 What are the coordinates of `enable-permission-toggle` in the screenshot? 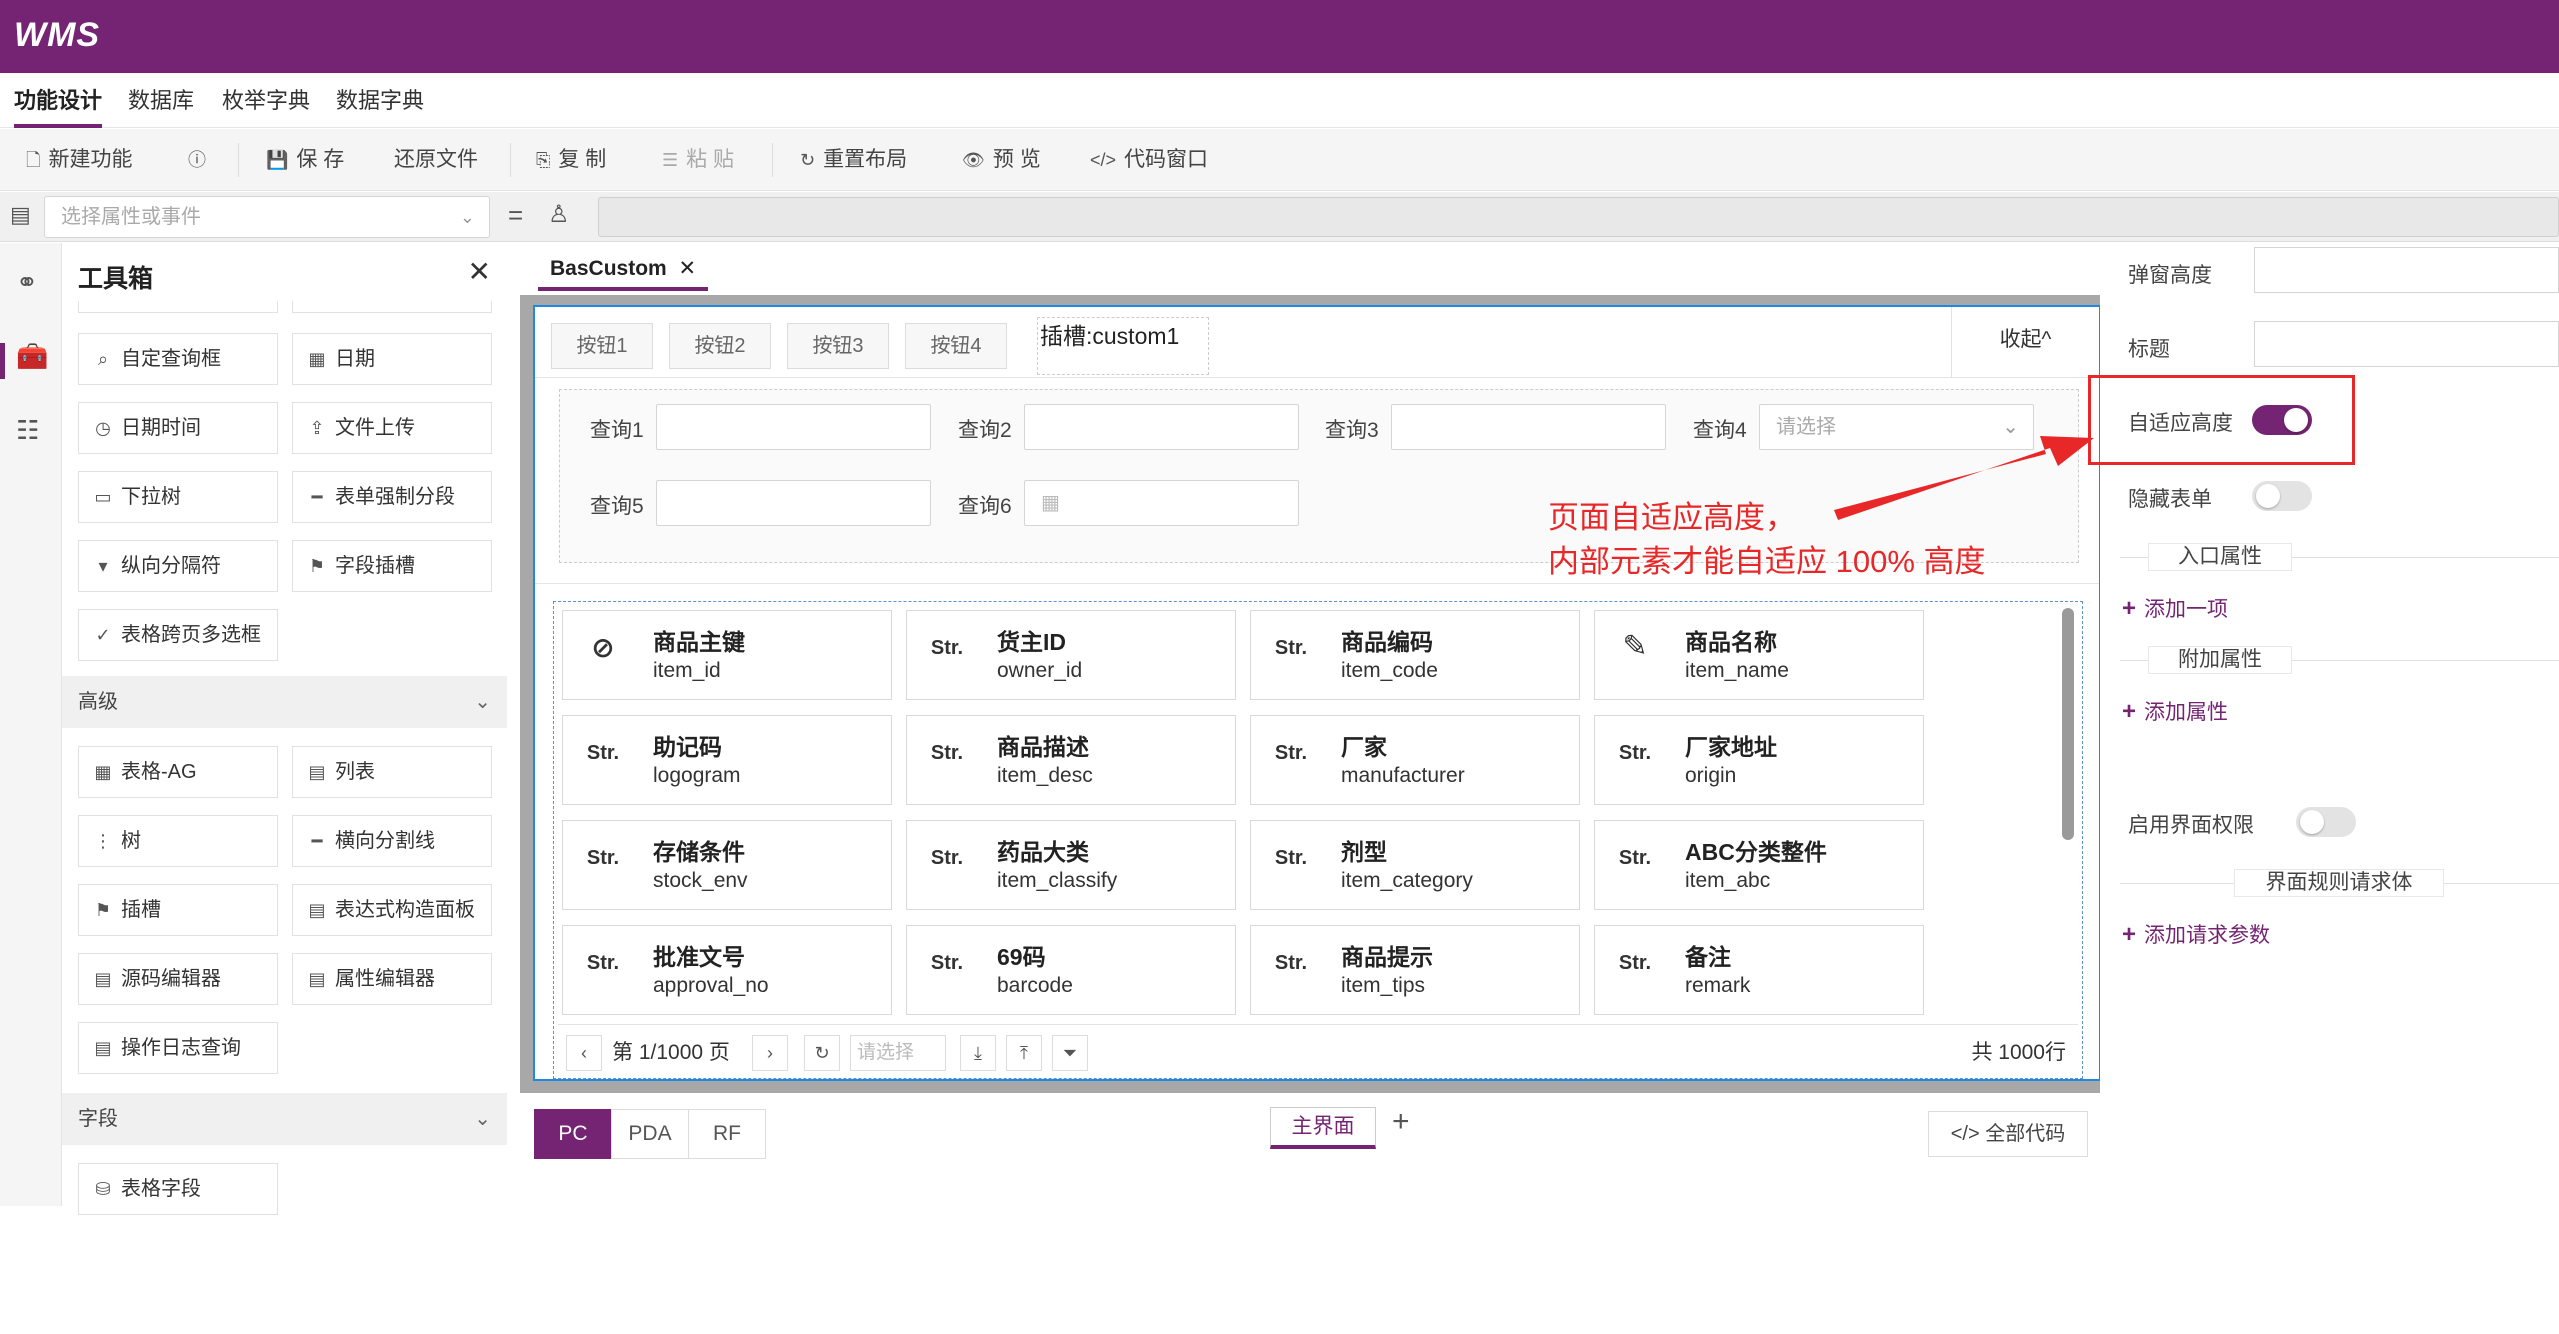 It's located at (2326, 822).